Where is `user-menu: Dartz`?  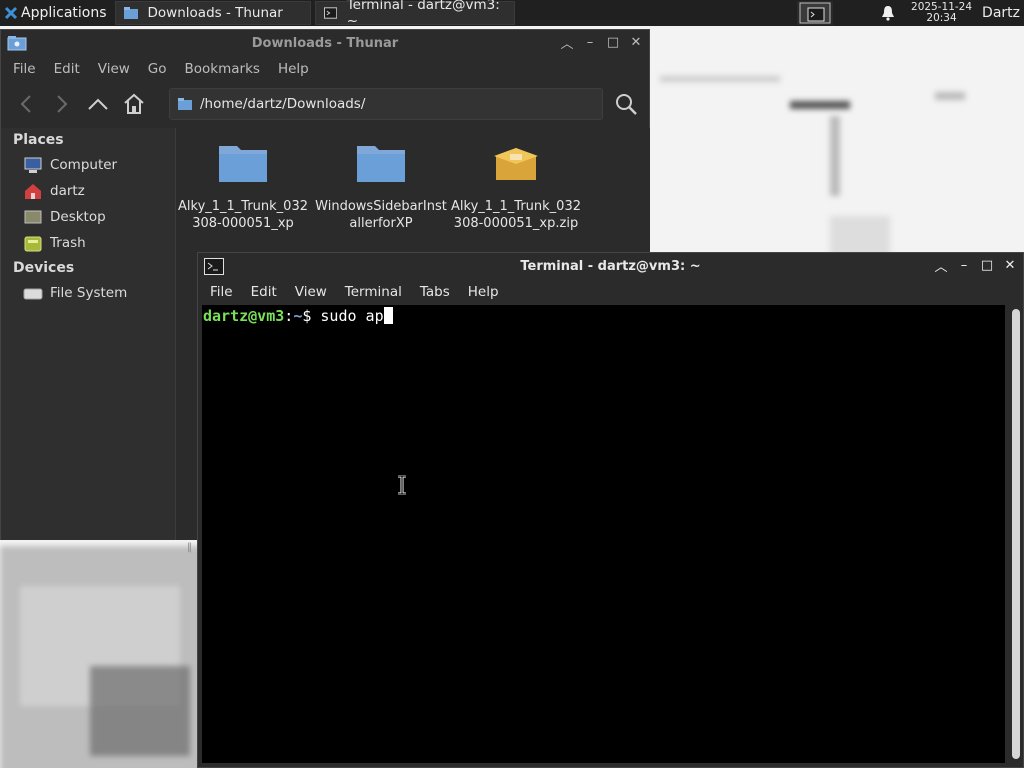 user-menu: Dartz is located at coordinates (1003, 13).